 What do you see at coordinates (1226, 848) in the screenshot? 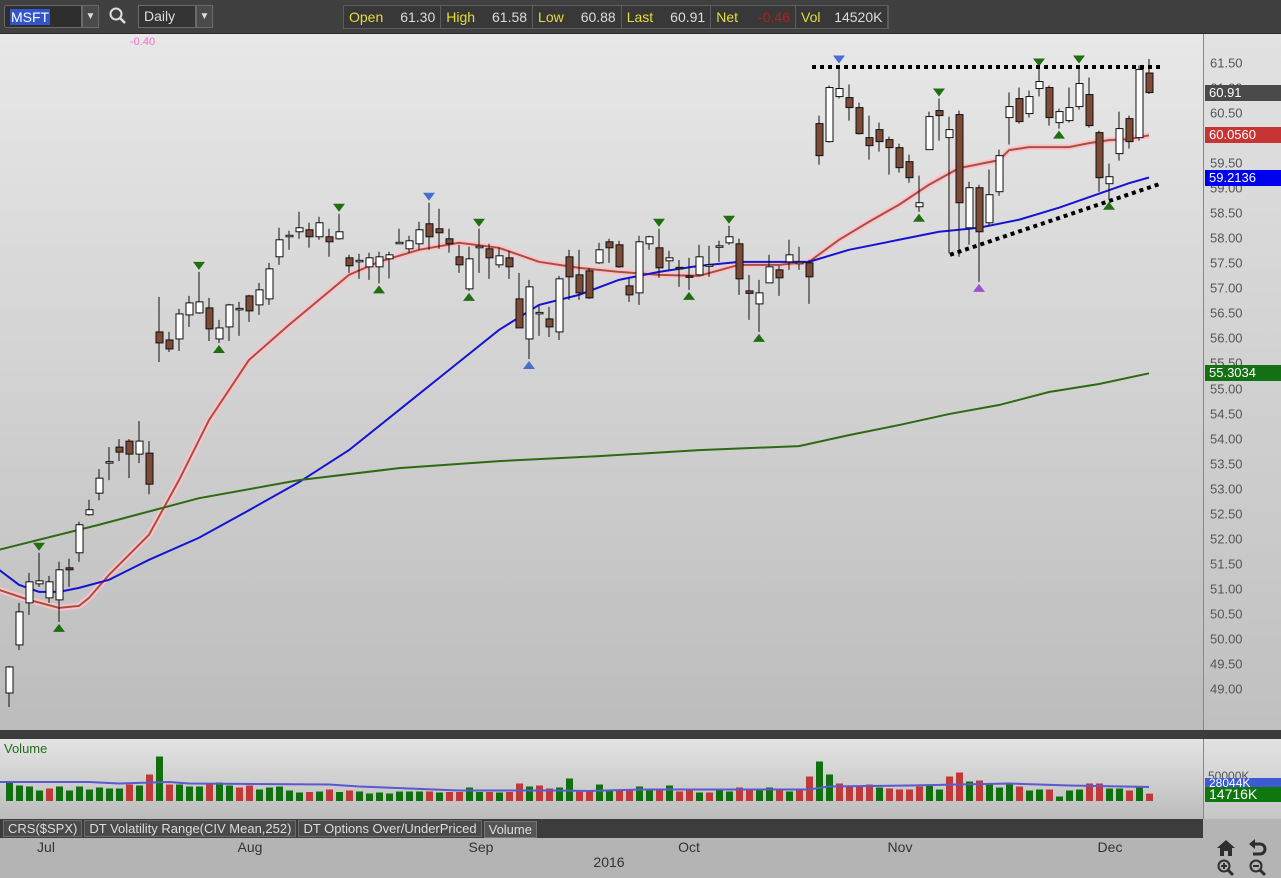
I see `home-icon` at bounding box center [1226, 848].